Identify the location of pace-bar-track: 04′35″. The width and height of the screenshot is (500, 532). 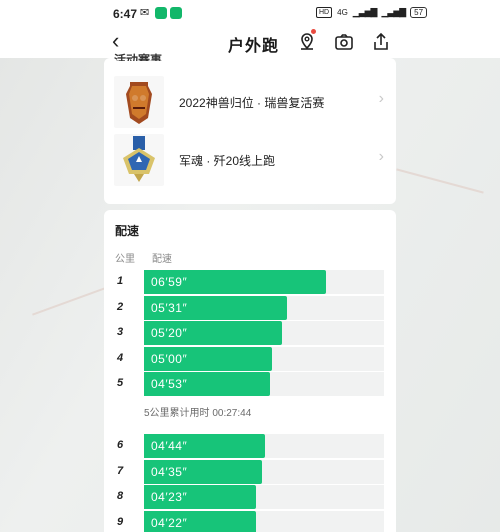
(264, 471).